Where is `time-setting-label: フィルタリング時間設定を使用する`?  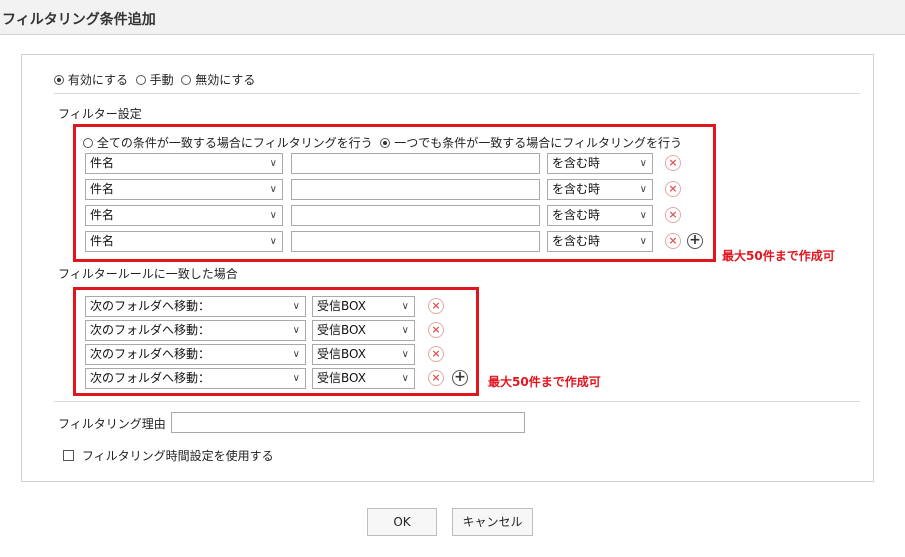
time-setting-label: フィルタリング時間設定を使用する is located at coordinates (177, 456).